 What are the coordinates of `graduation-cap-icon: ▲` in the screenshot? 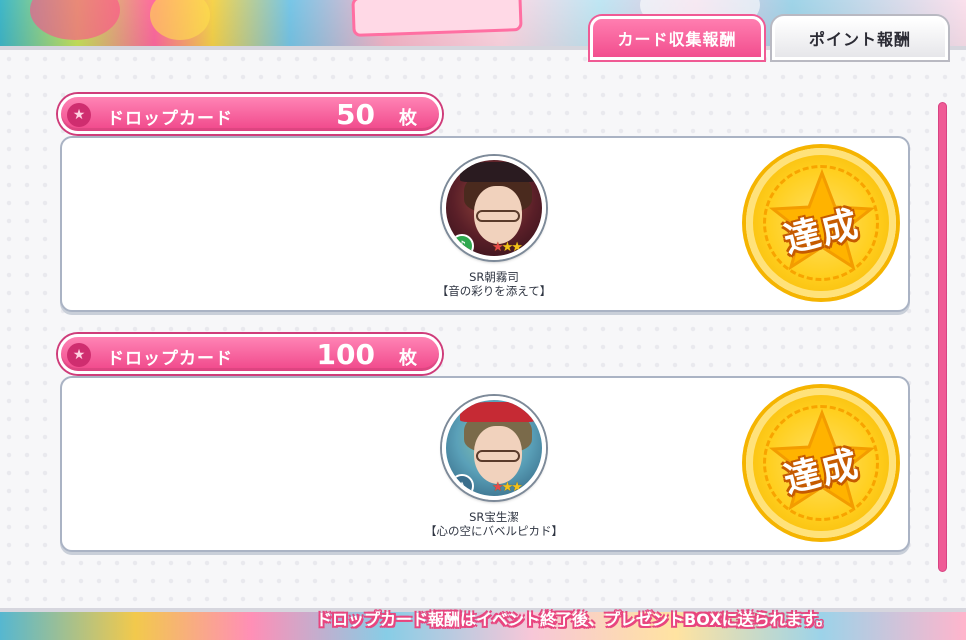 It's located at (462, 485).